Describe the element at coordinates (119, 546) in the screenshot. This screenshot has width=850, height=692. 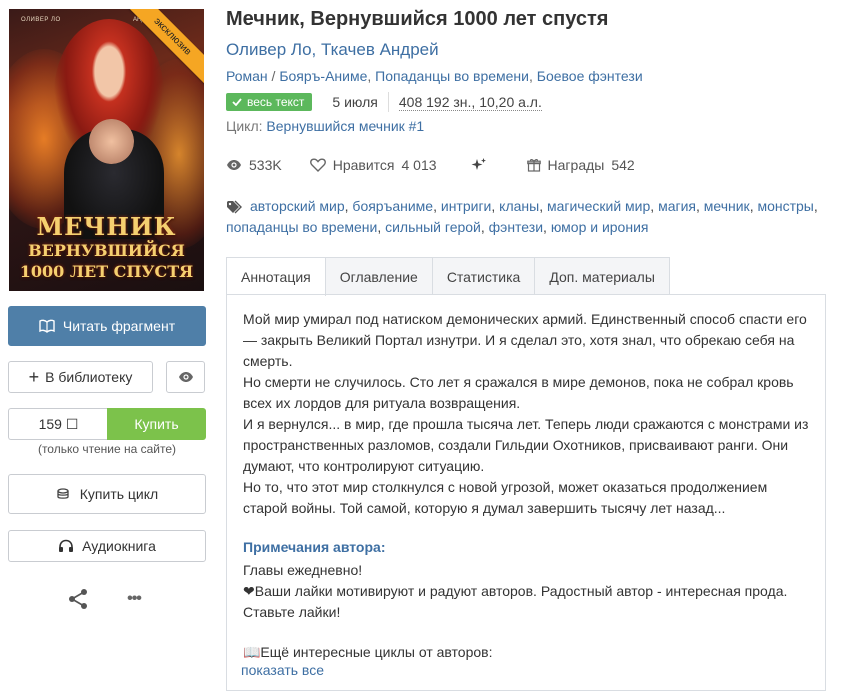
I see `audiobook-label: Аудиокнига` at that location.